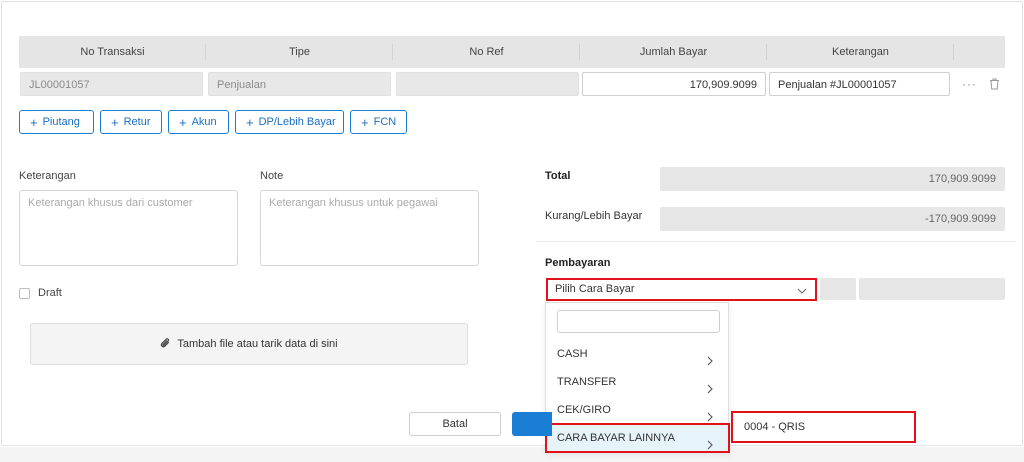 The width and height of the screenshot is (1024, 462). What do you see at coordinates (385, 122) in the screenshot?
I see `add-fcn-label: FCN` at bounding box center [385, 122].